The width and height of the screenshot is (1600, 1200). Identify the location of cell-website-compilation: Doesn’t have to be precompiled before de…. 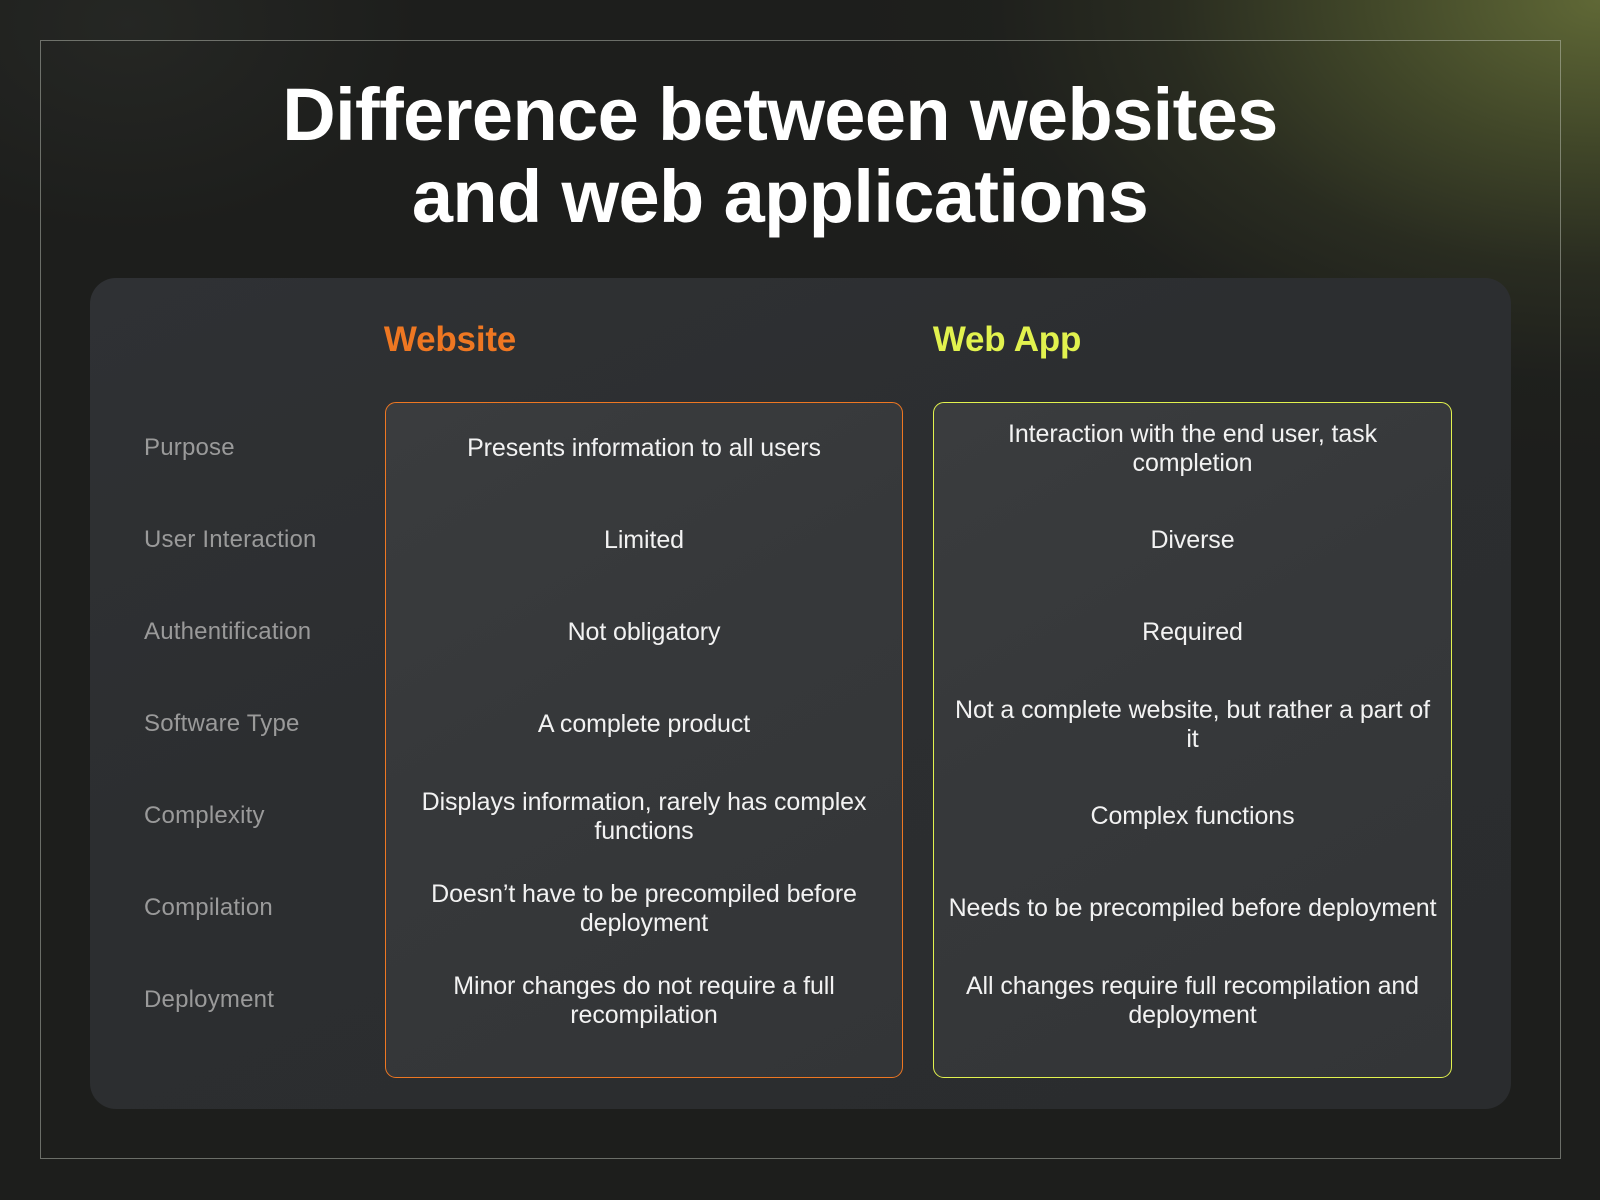
(644, 908).